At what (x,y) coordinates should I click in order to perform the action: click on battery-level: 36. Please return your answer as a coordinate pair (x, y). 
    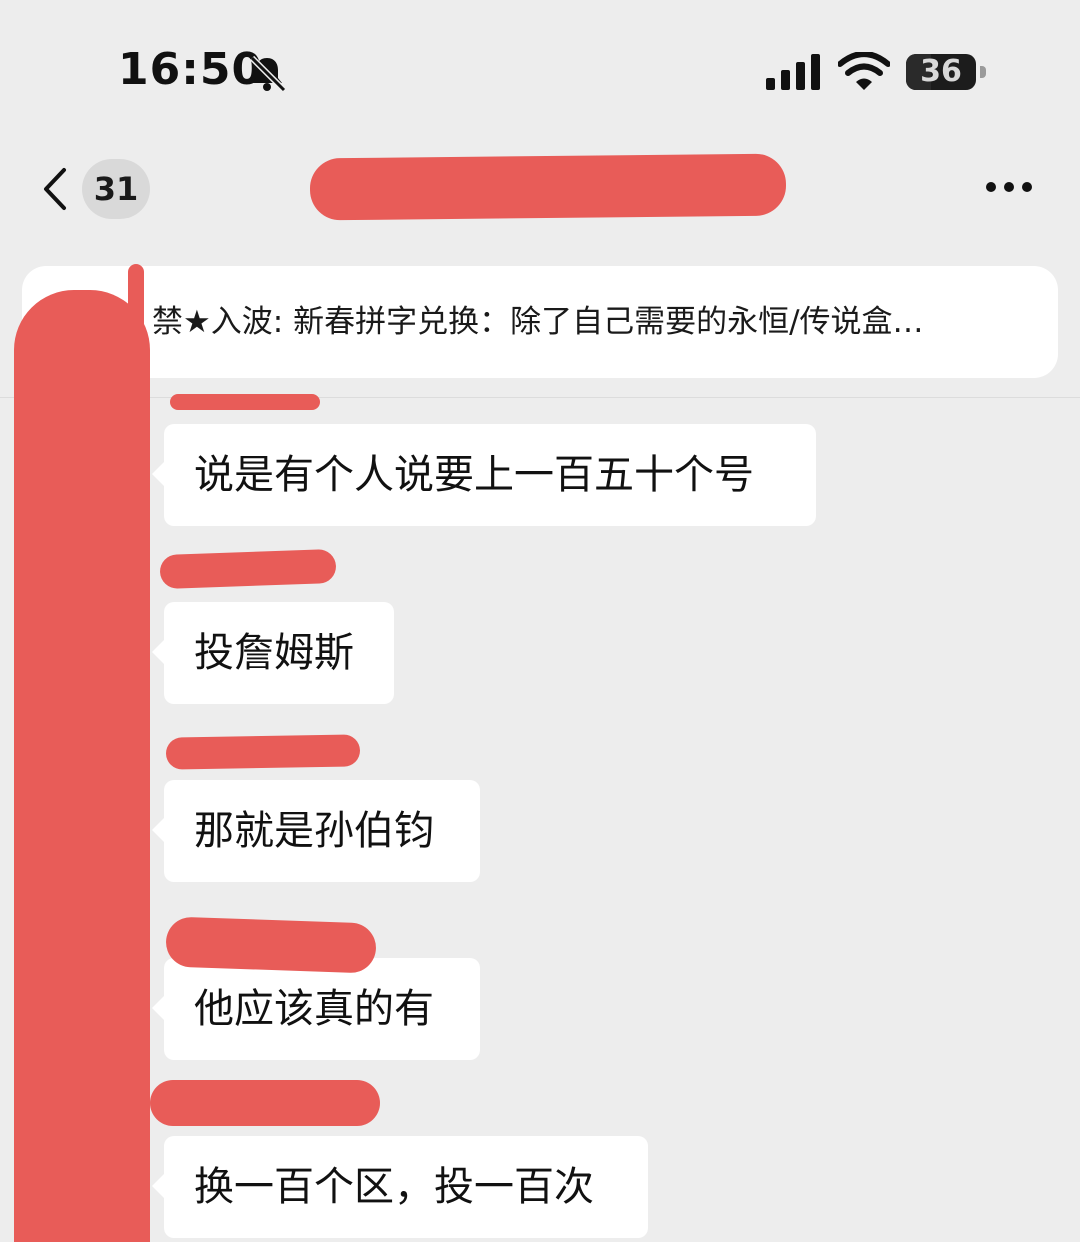
    Looking at the image, I should click on (941, 71).